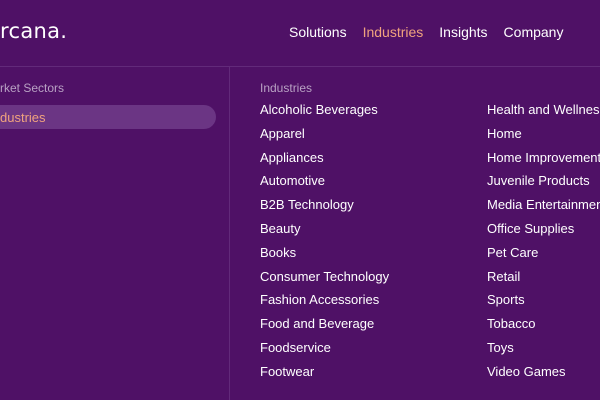 The height and width of the screenshot is (400, 600). I want to click on industry-link: Fashion Accessories, so click(324, 302).